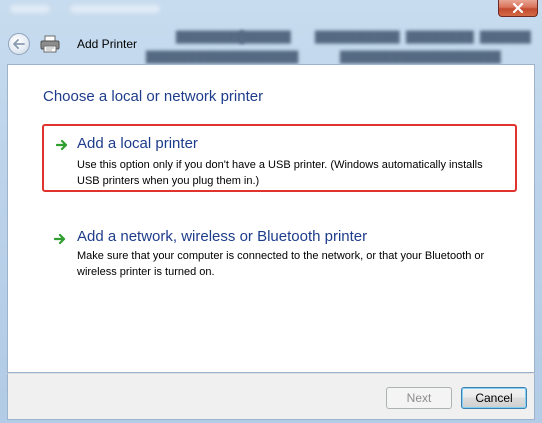  Describe the element at coordinates (50, 44) in the screenshot. I see `printer-icon` at that location.